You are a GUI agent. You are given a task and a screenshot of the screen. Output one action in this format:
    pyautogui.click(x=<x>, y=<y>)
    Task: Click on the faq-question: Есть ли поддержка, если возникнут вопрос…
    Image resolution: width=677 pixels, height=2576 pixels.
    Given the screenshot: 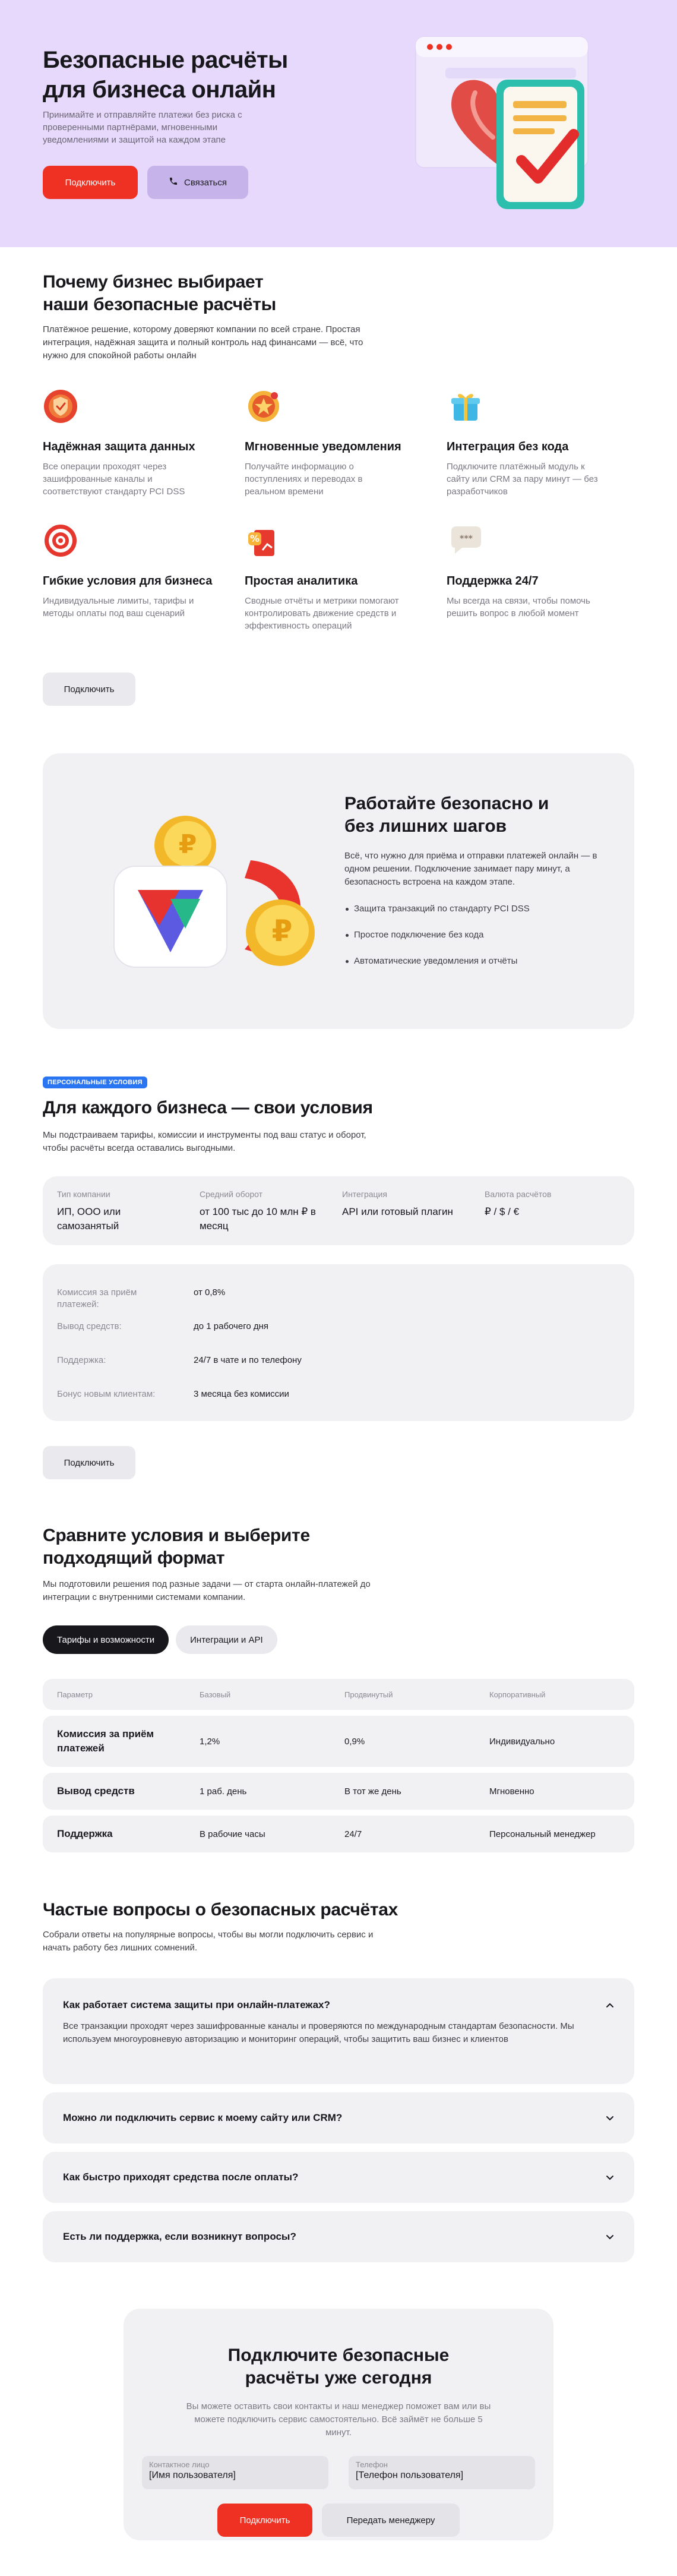 What is the action you would take?
    pyautogui.click(x=338, y=2236)
    